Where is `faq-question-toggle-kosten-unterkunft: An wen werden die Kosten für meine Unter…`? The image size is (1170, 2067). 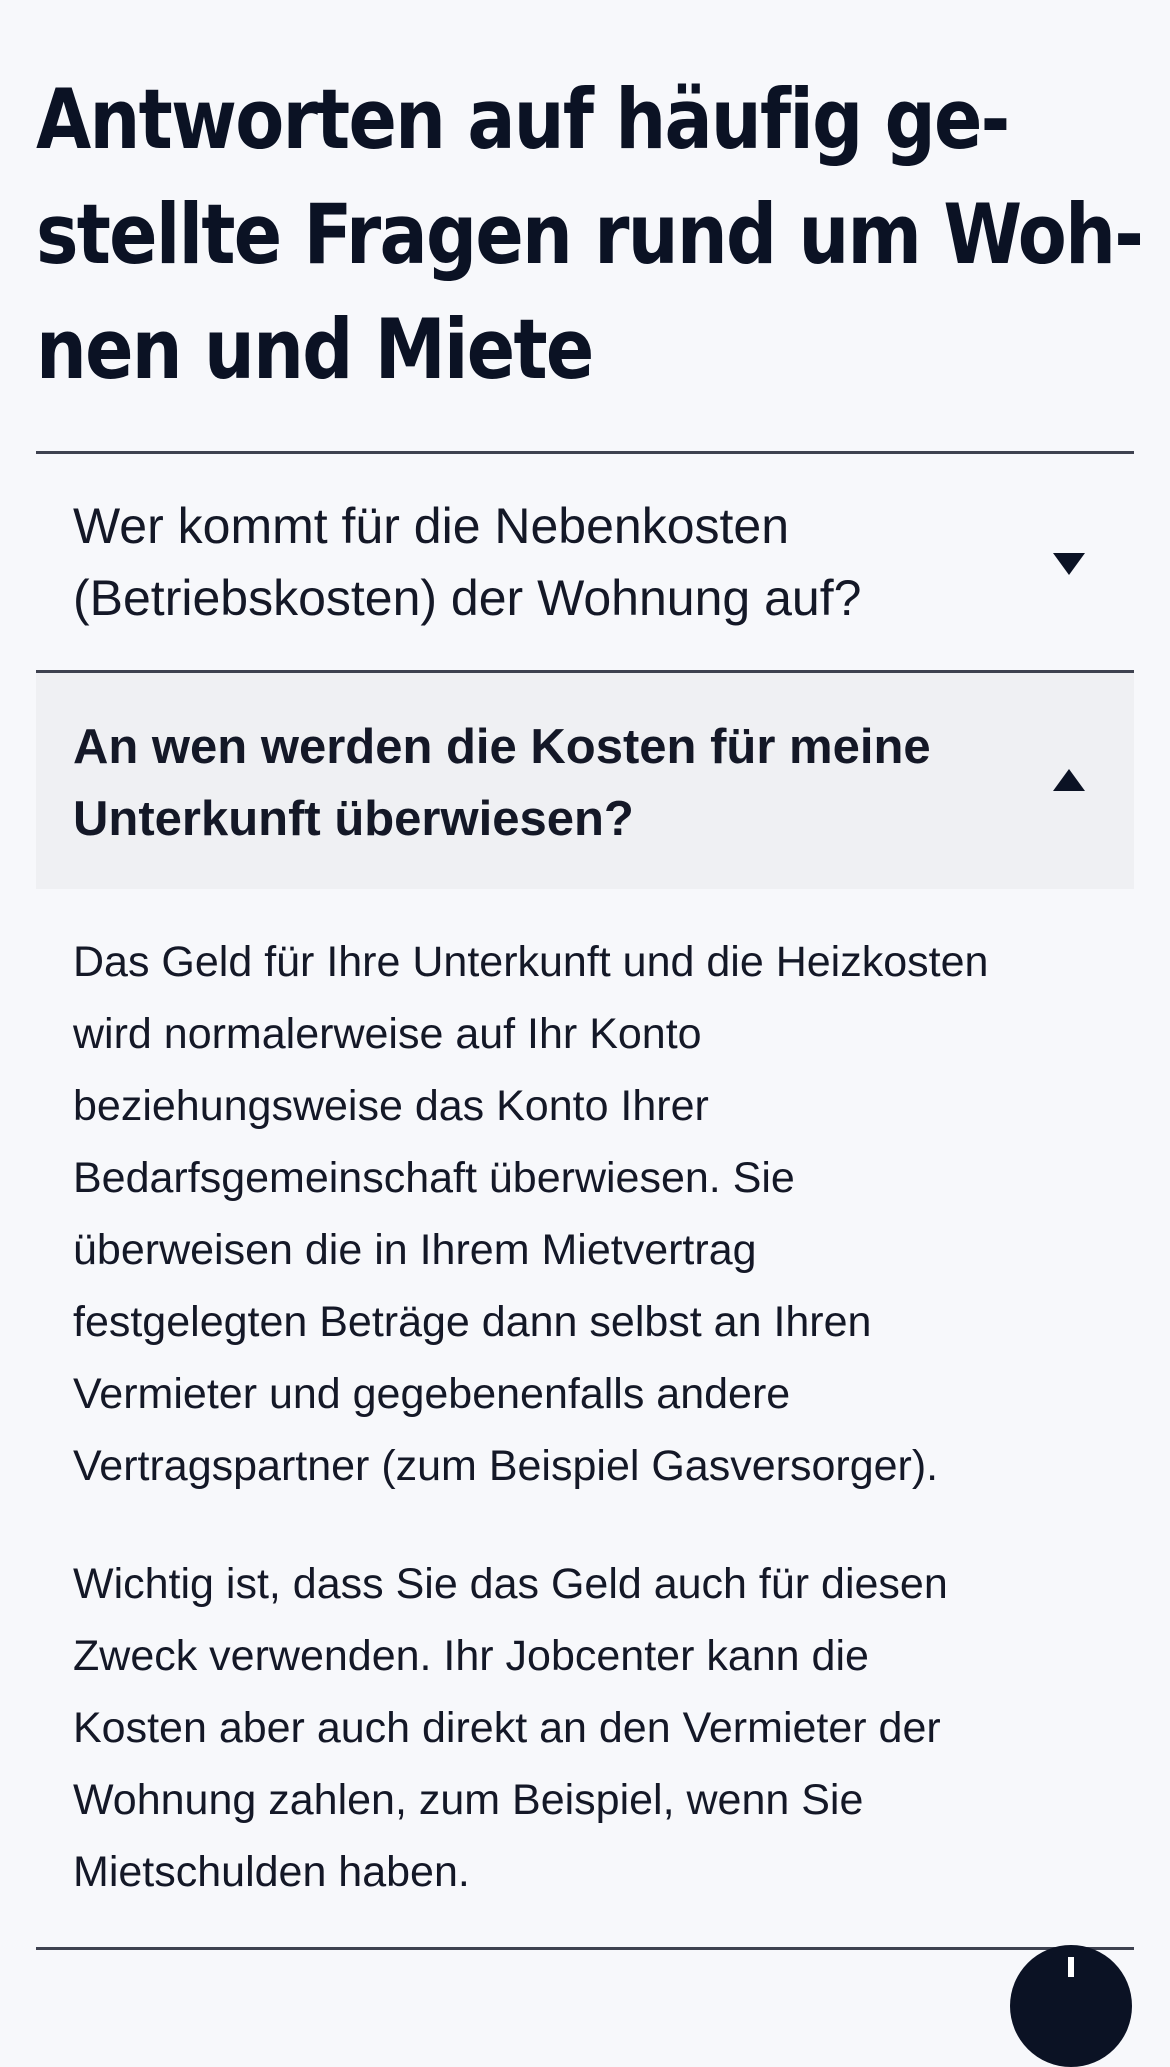
faq-question-toggle-kosten-unterkunft: An wen werden die Kosten für meine Unter… is located at coordinates (585, 781).